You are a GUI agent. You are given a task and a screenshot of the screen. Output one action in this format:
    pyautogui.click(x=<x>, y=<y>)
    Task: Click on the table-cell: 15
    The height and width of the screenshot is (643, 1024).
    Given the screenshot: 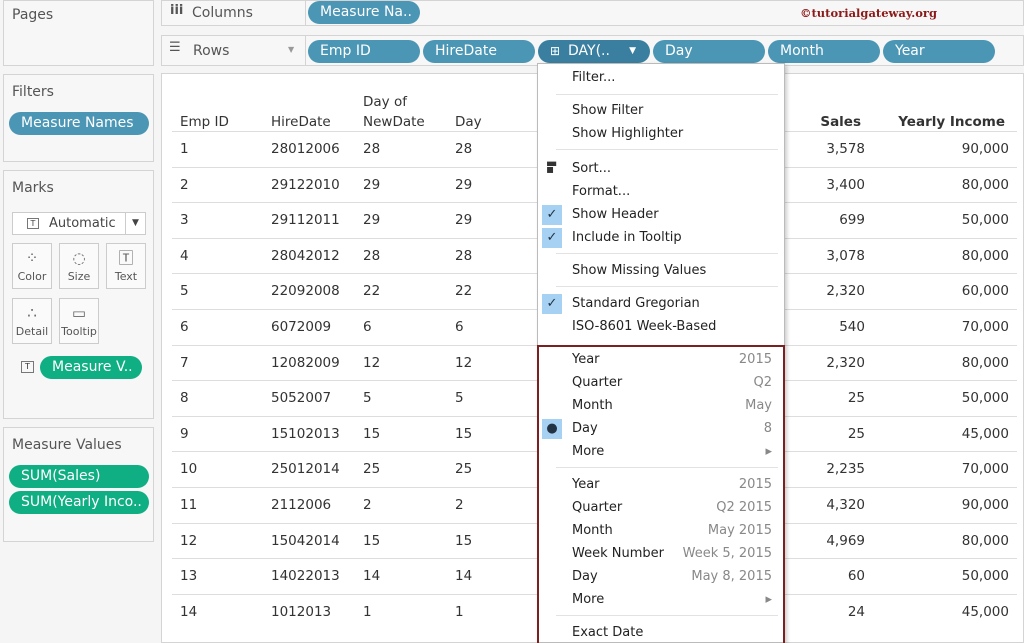 What is the action you would take?
    pyautogui.click(x=372, y=540)
    